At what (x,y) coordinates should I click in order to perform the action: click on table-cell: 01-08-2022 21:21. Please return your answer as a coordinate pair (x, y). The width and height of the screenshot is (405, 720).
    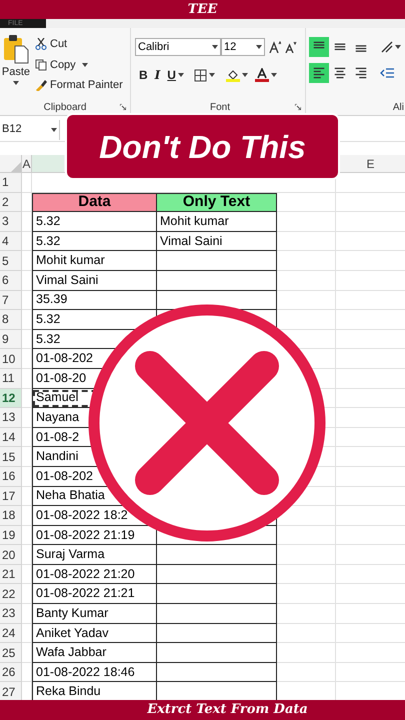
    Looking at the image, I should click on (94, 594).